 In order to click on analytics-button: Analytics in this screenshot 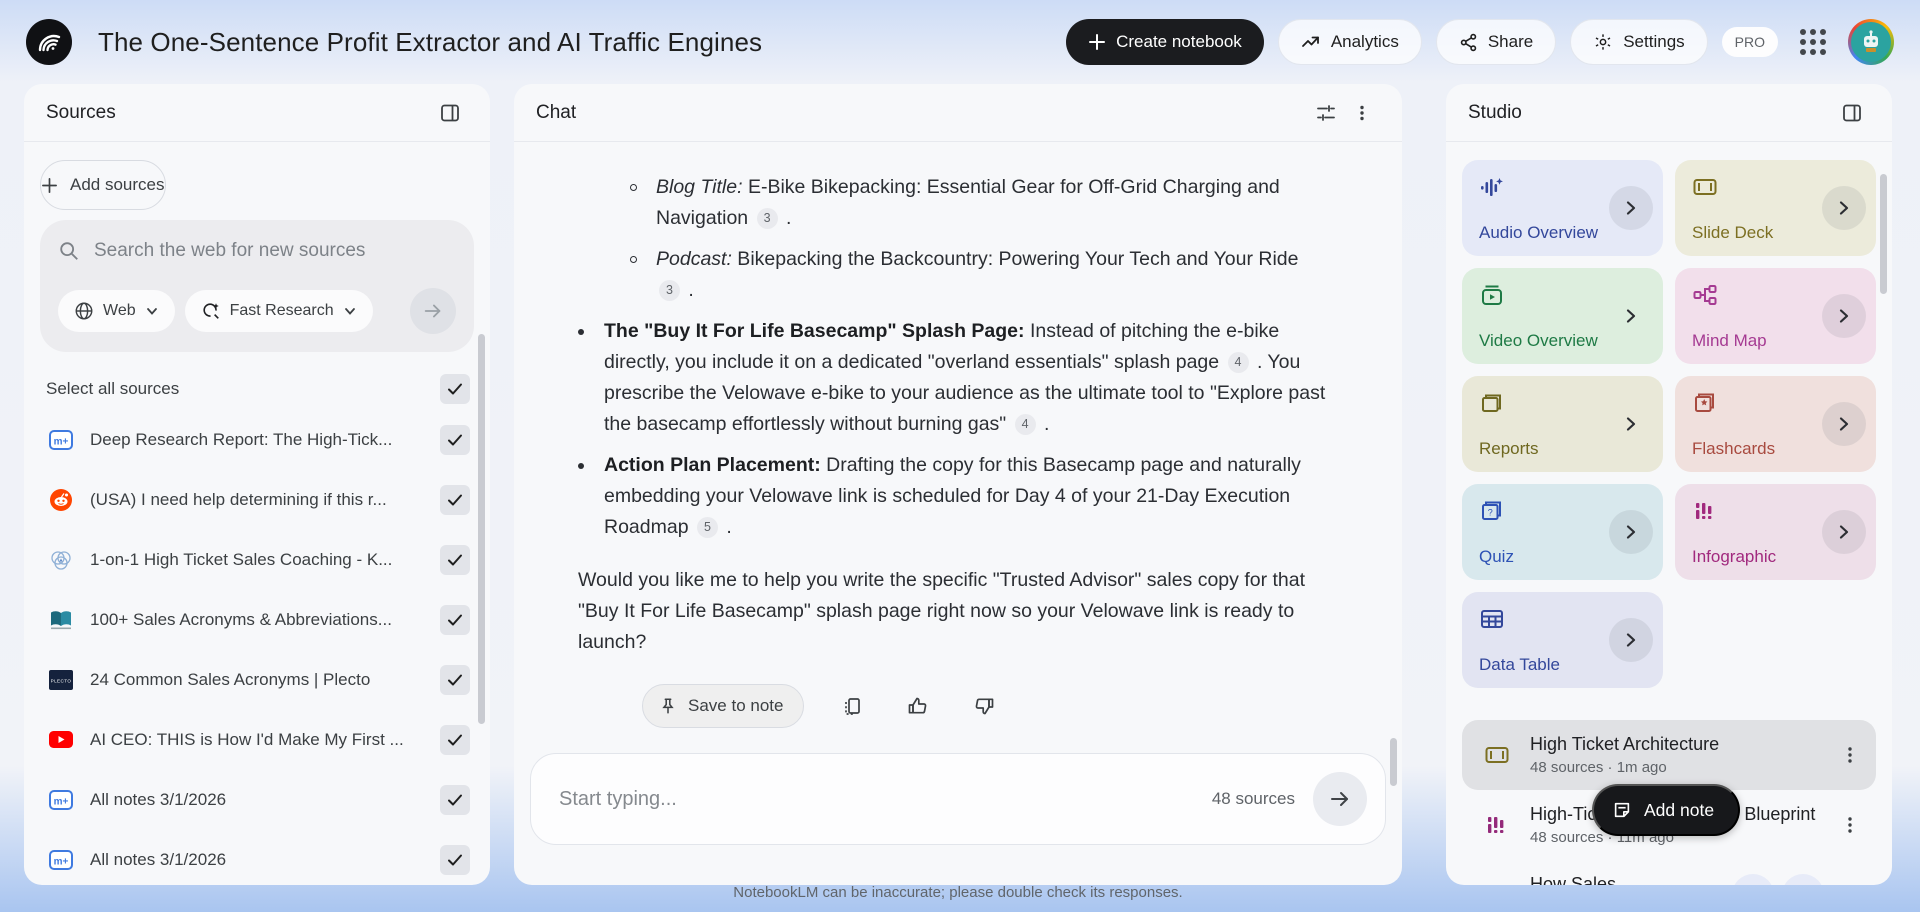, I will do `click(1349, 42)`.